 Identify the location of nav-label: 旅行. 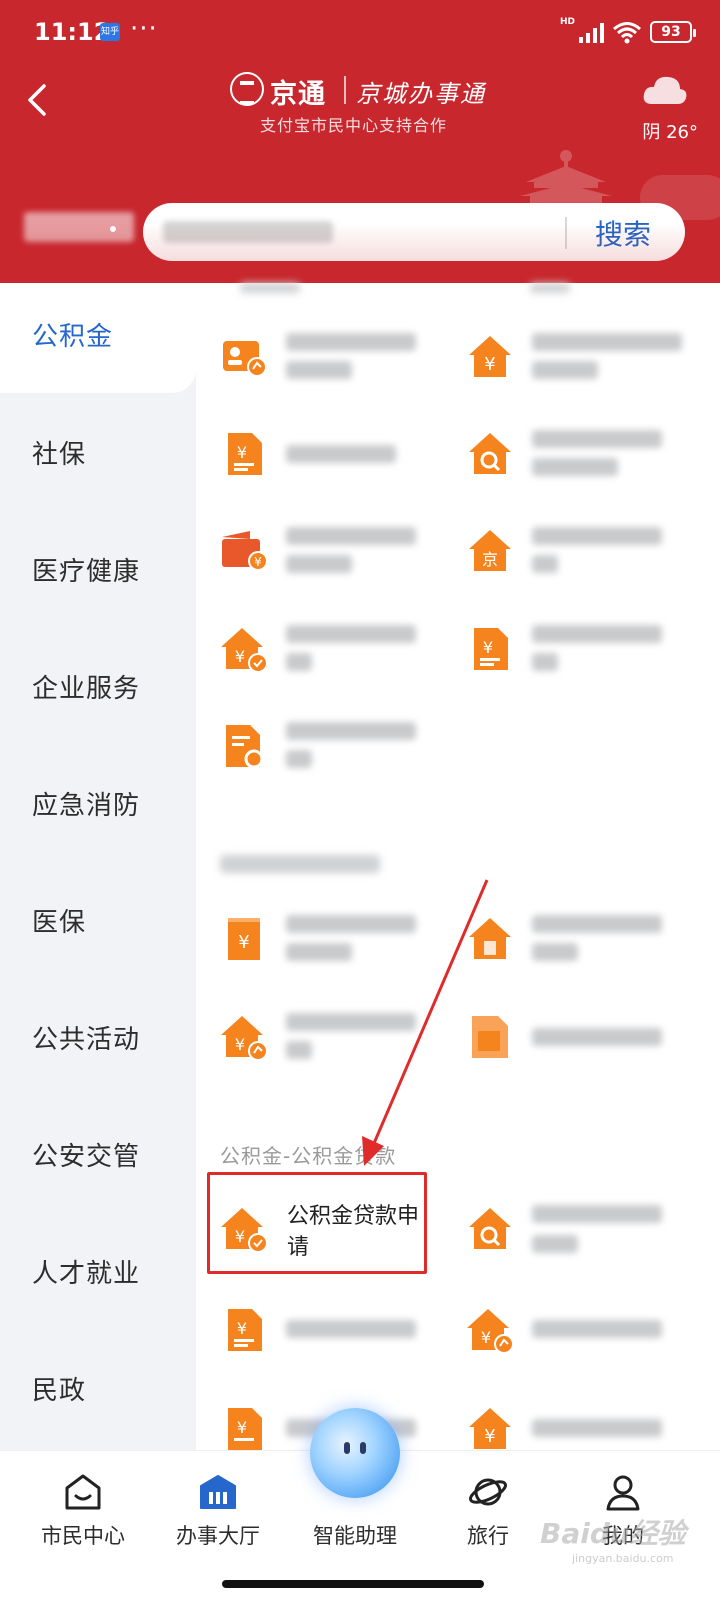
(488, 1536).